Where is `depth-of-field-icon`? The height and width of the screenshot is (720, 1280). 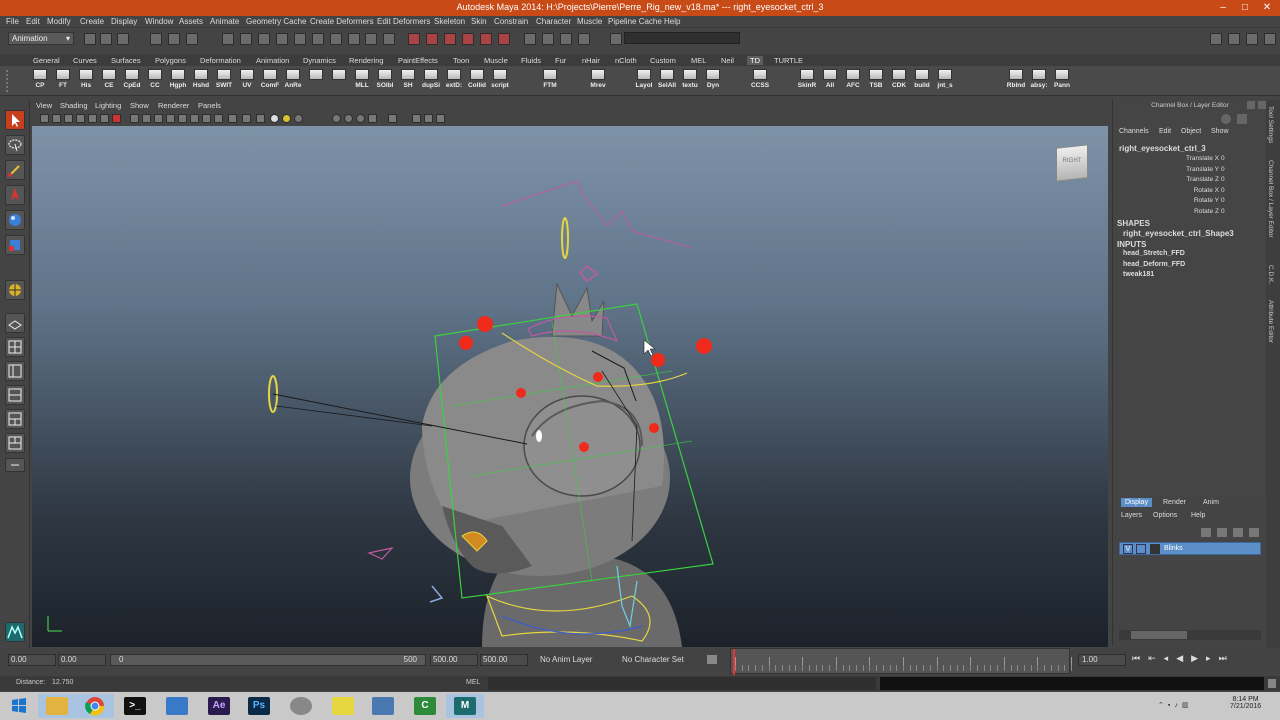
depth-of-field-icon is located at coordinates (372, 118).